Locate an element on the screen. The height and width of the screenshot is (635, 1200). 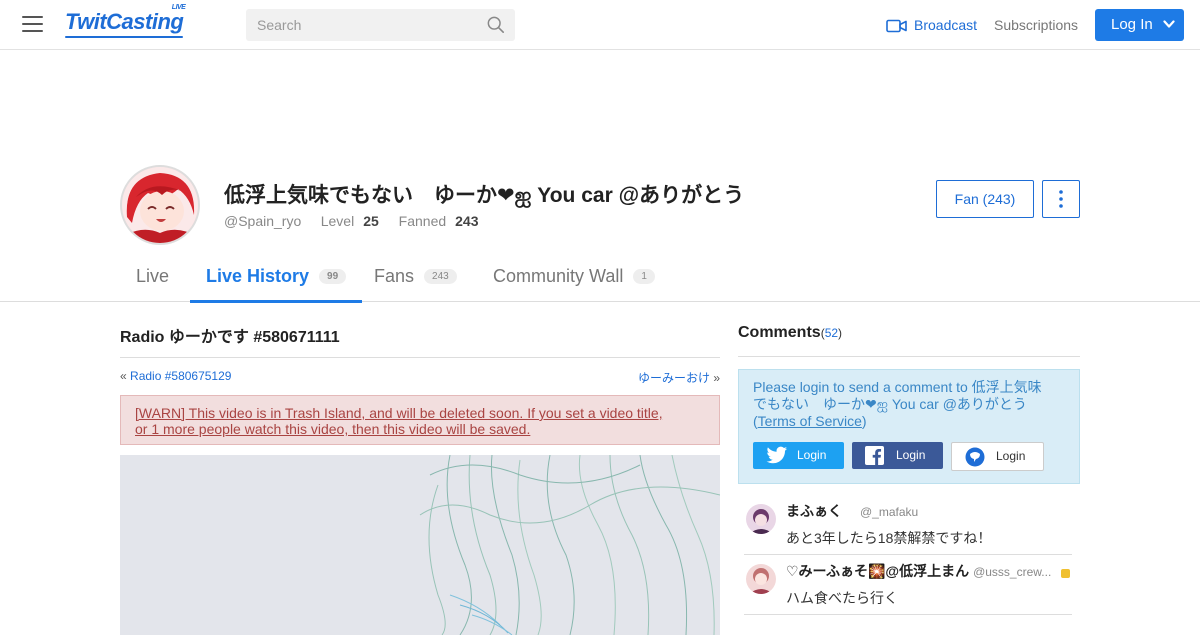
chevron-down-icon is located at coordinates (1169, 24).